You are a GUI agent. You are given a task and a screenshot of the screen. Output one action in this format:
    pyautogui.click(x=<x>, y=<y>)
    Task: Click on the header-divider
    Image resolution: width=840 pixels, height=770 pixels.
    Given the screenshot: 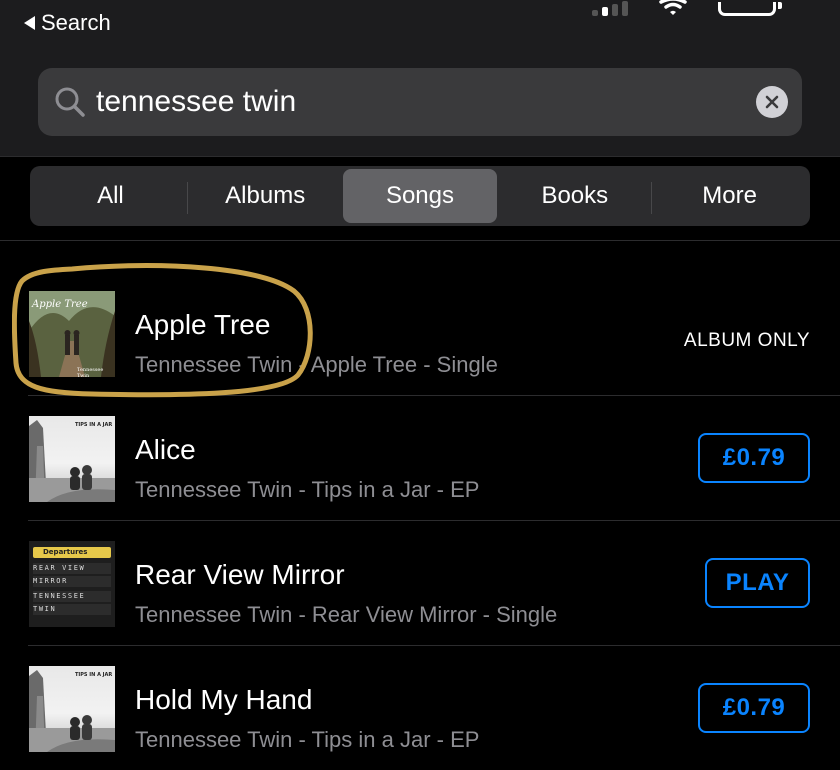 What is the action you would take?
    pyautogui.click(x=420, y=240)
    